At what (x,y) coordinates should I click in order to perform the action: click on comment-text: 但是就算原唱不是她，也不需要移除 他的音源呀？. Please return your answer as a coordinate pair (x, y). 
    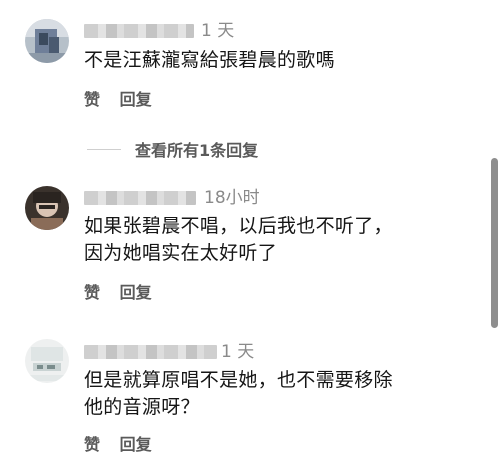
    Looking at the image, I should click on (238, 394).